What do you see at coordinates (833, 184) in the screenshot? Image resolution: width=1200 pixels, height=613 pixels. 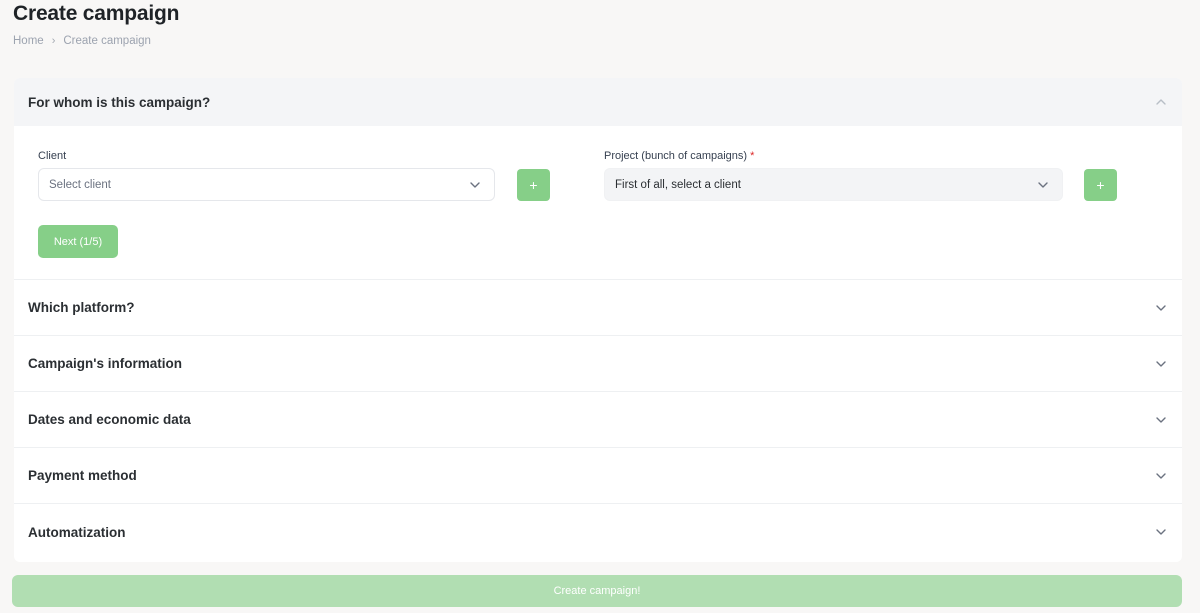 I see `project-select: First of all, select a client` at bounding box center [833, 184].